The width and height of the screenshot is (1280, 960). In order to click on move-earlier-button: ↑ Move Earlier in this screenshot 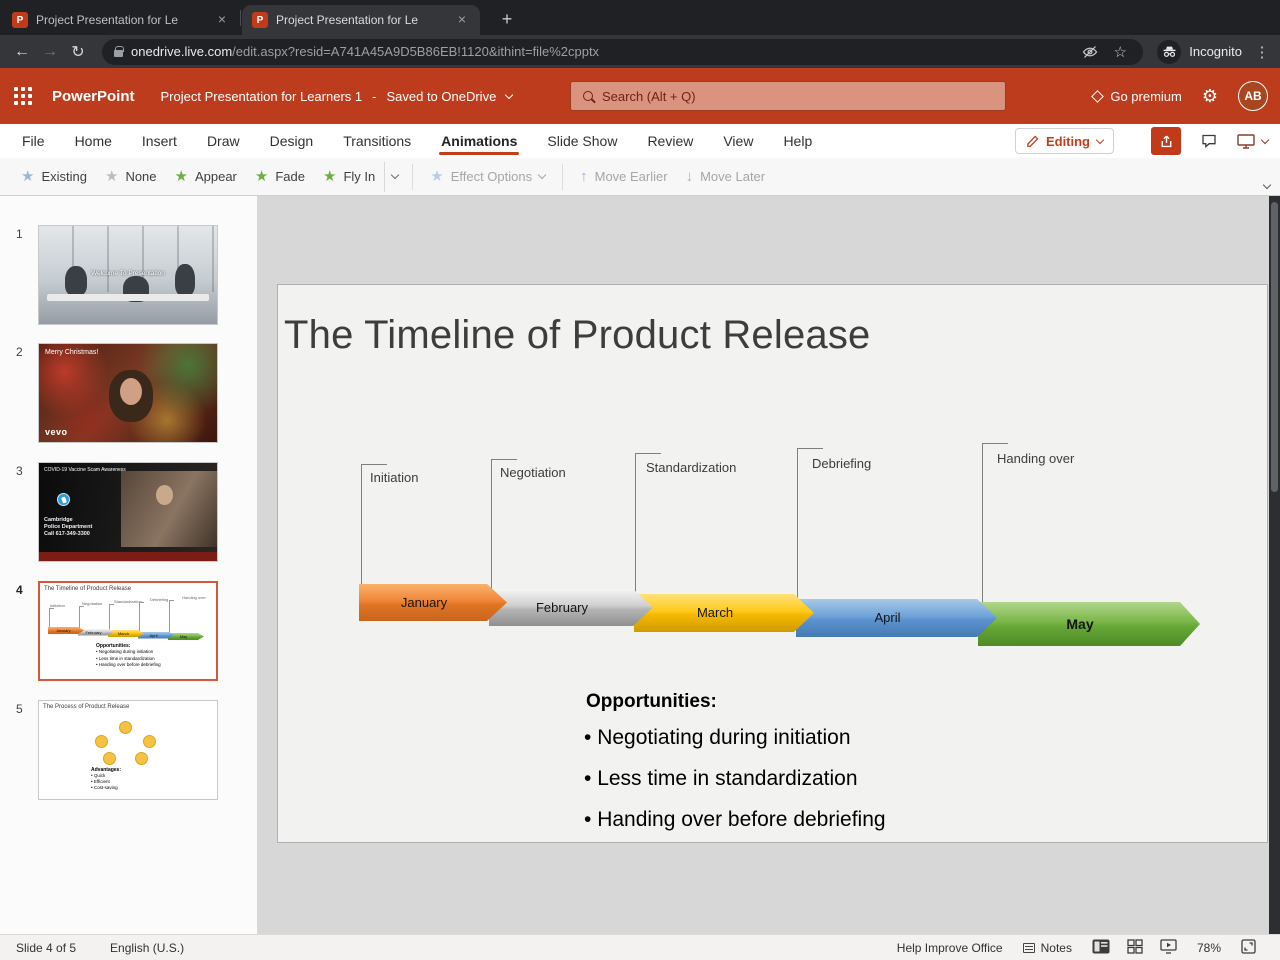, I will do `click(623, 177)`.